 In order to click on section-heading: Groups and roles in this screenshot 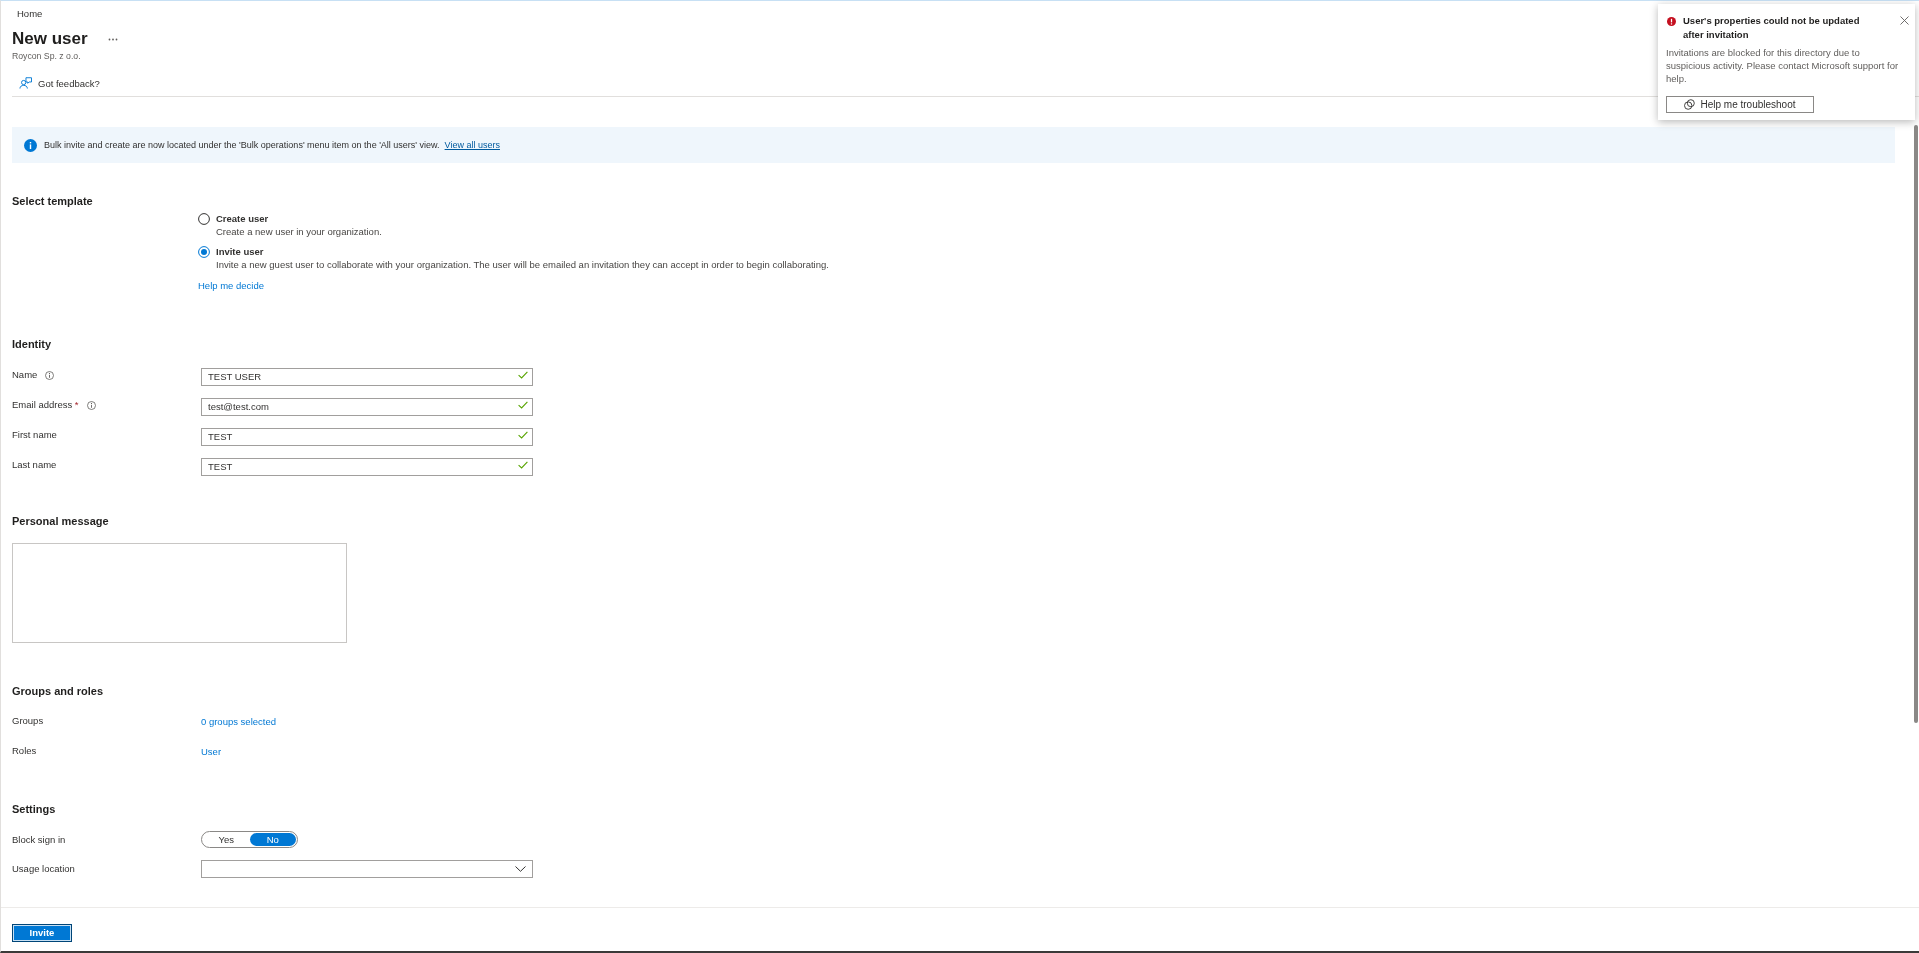, I will do `click(58, 691)`.